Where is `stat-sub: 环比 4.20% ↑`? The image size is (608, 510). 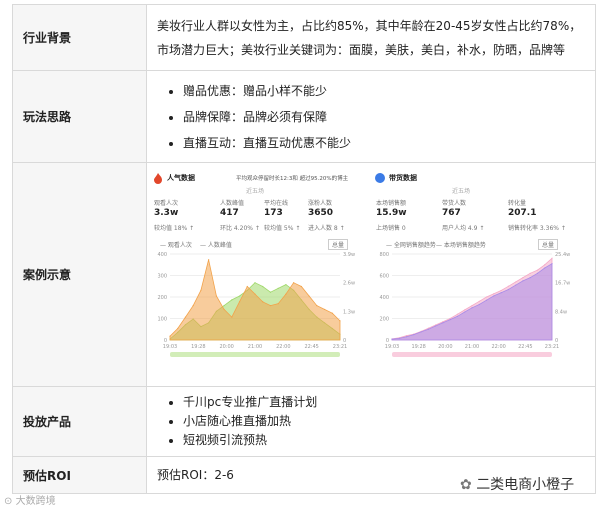 stat-sub: 环比 4.20% ↑ is located at coordinates (240, 228).